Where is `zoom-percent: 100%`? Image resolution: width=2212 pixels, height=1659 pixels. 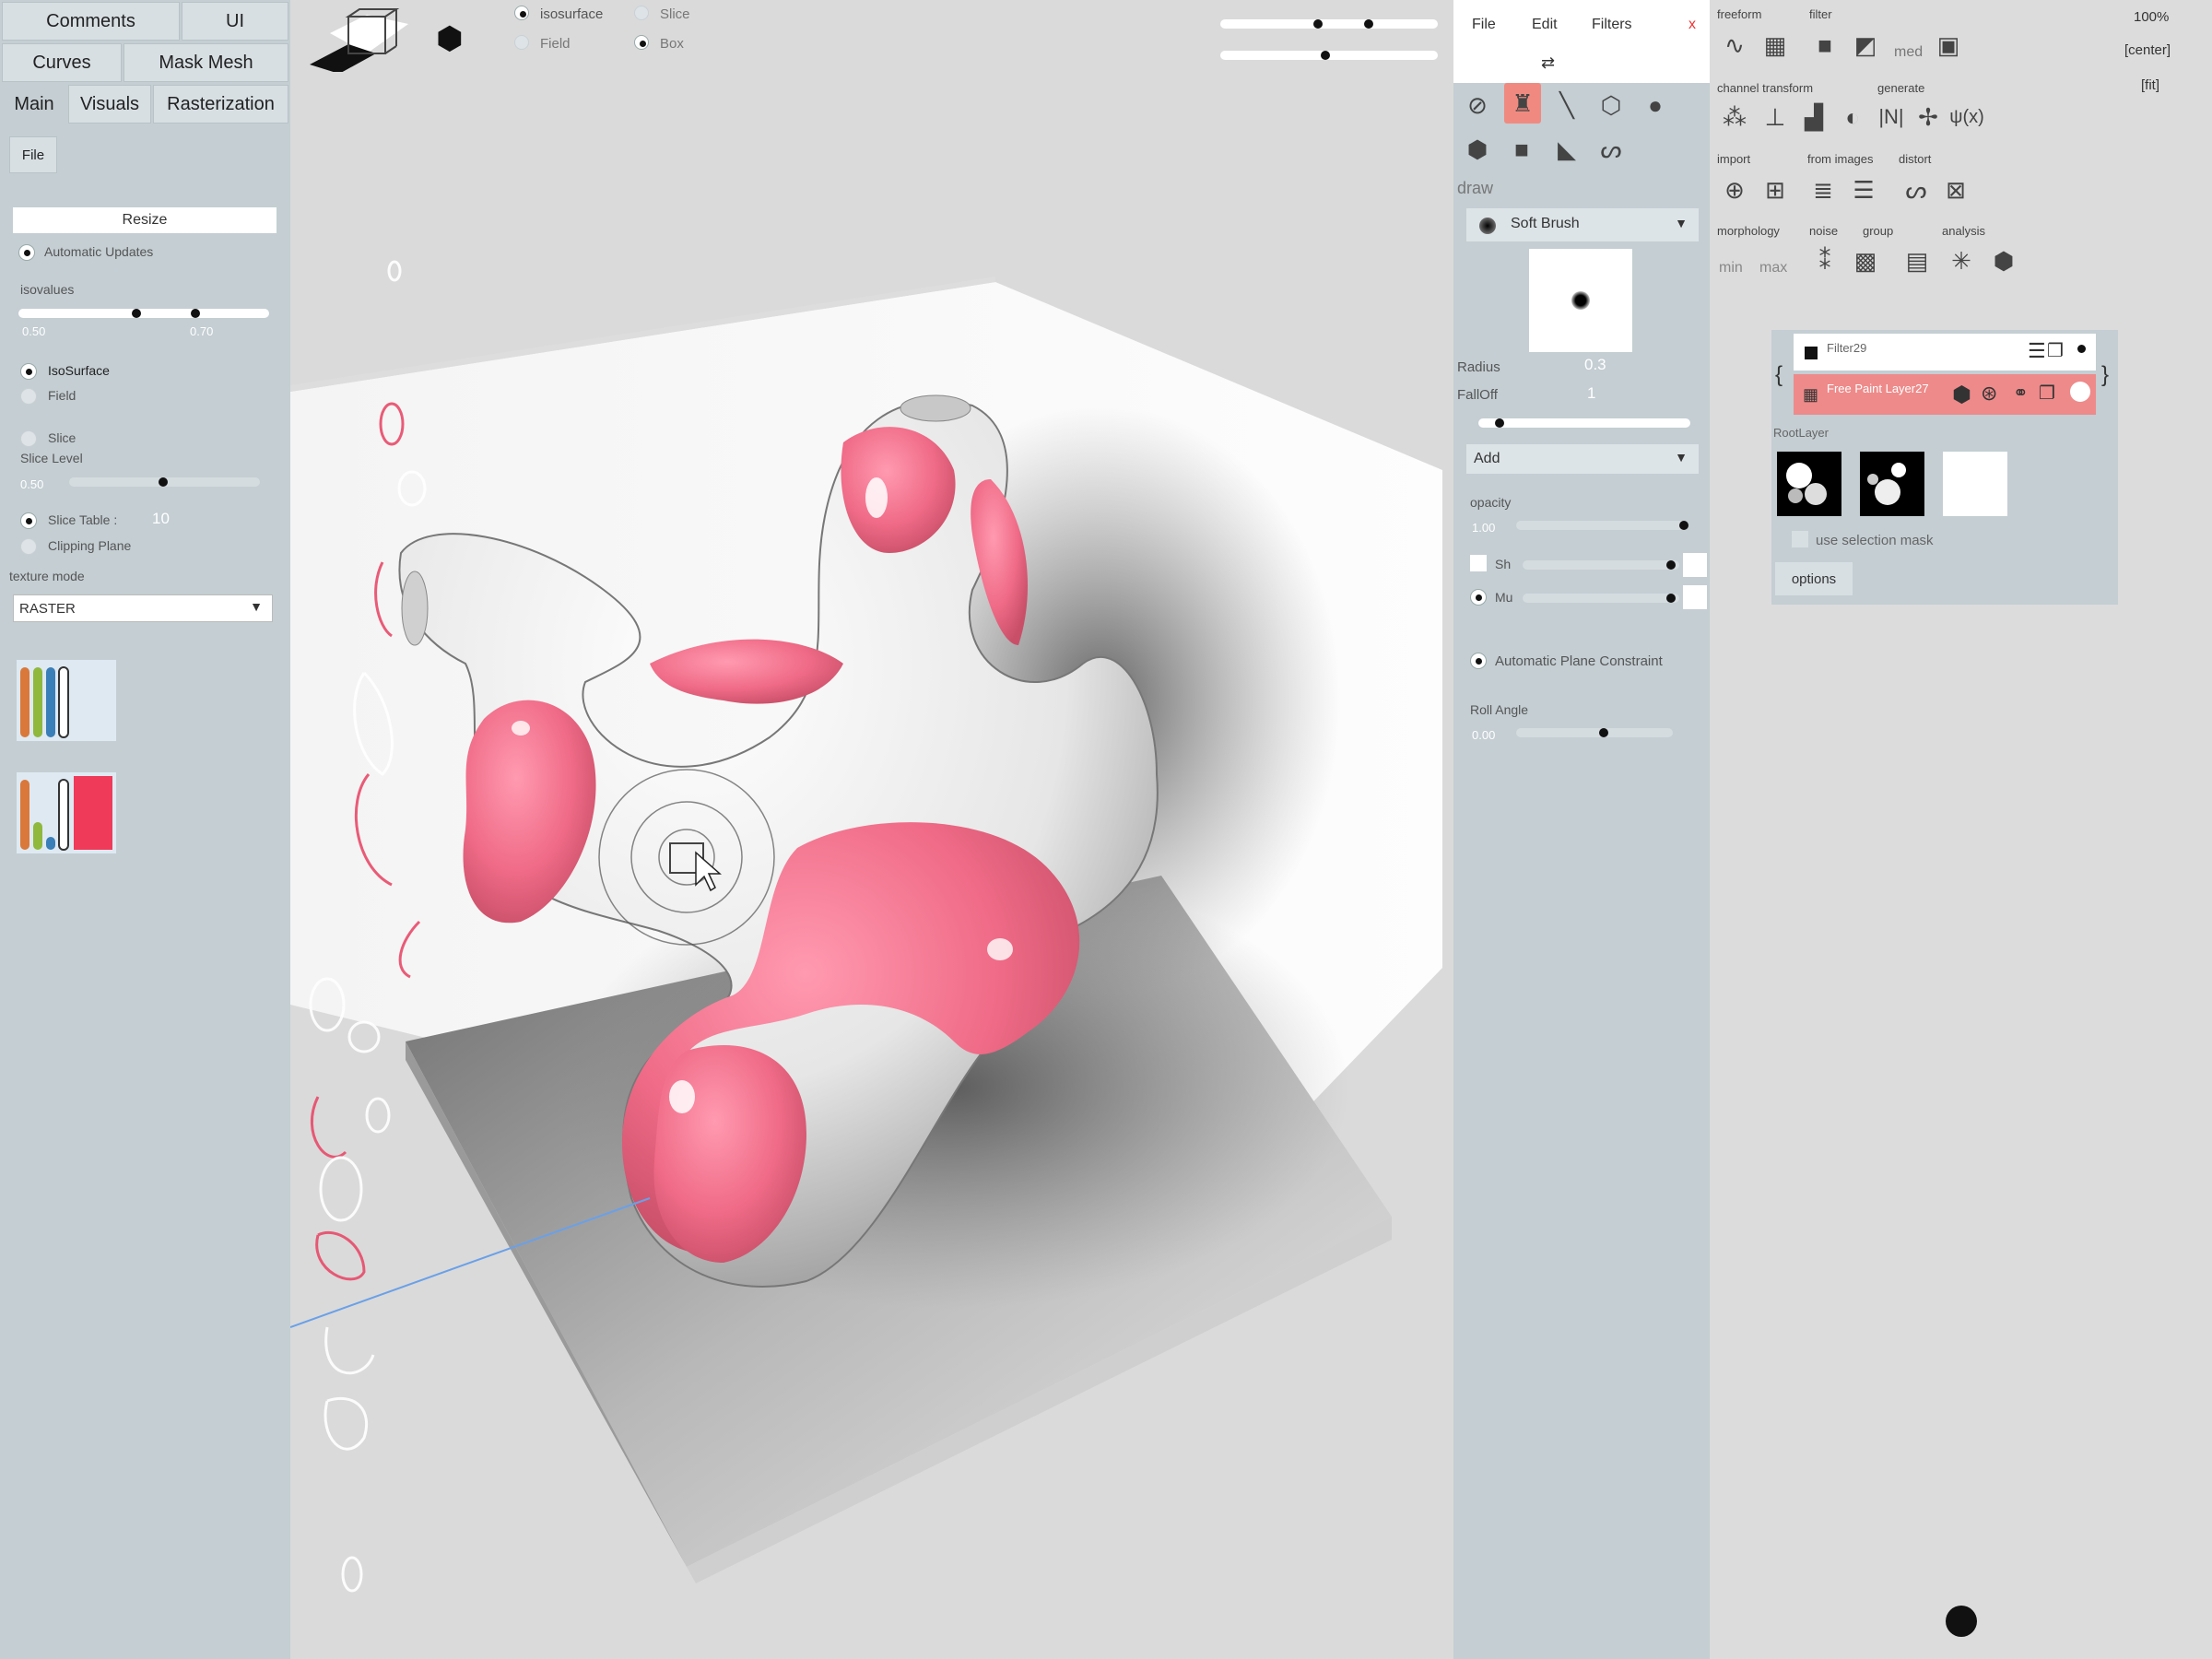
zoom-percent: 100% is located at coordinates (2151, 17).